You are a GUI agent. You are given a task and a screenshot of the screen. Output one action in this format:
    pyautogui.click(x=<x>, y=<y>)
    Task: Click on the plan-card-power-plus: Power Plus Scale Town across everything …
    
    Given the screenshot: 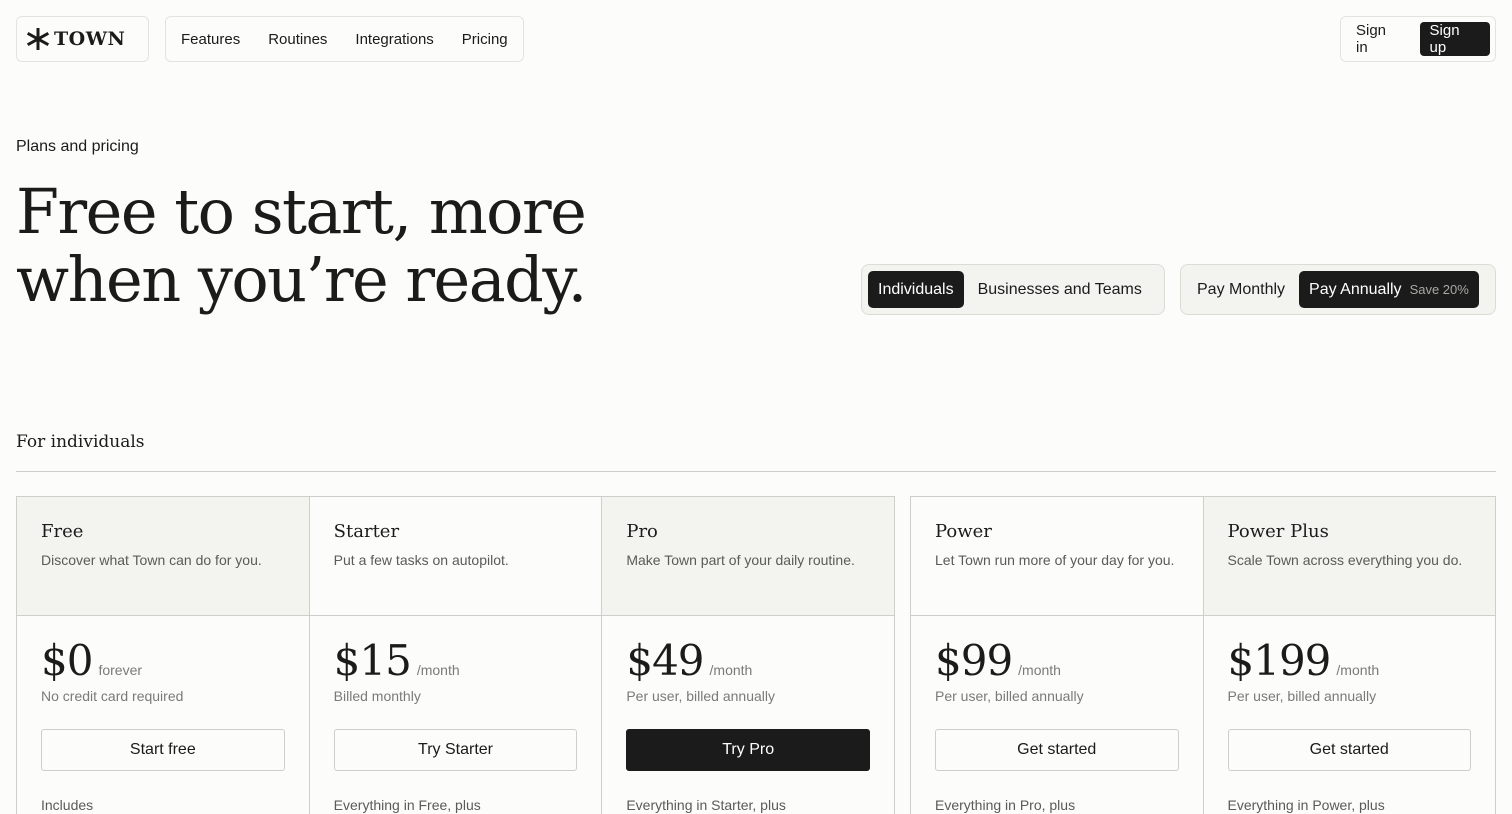 What is the action you would take?
    pyautogui.click(x=1349, y=655)
    